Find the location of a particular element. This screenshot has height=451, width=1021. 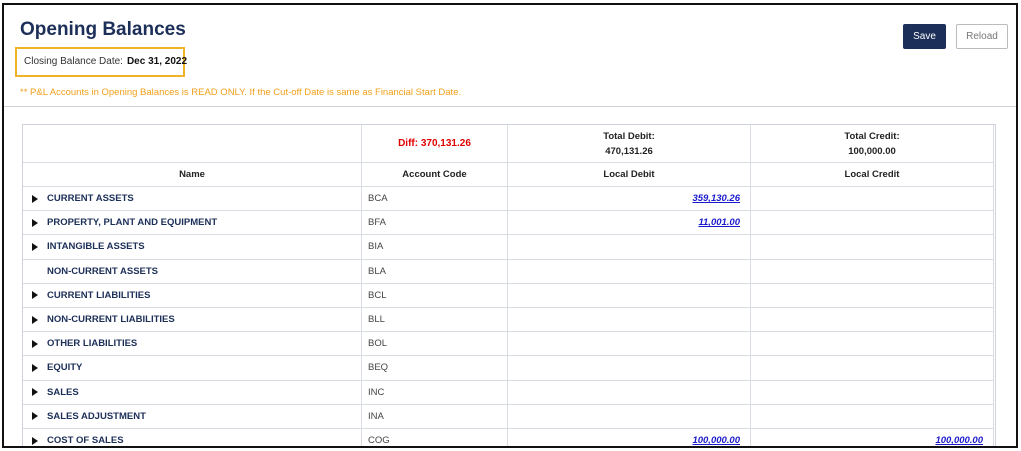

account-code-cell: BLL is located at coordinates (435, 320).